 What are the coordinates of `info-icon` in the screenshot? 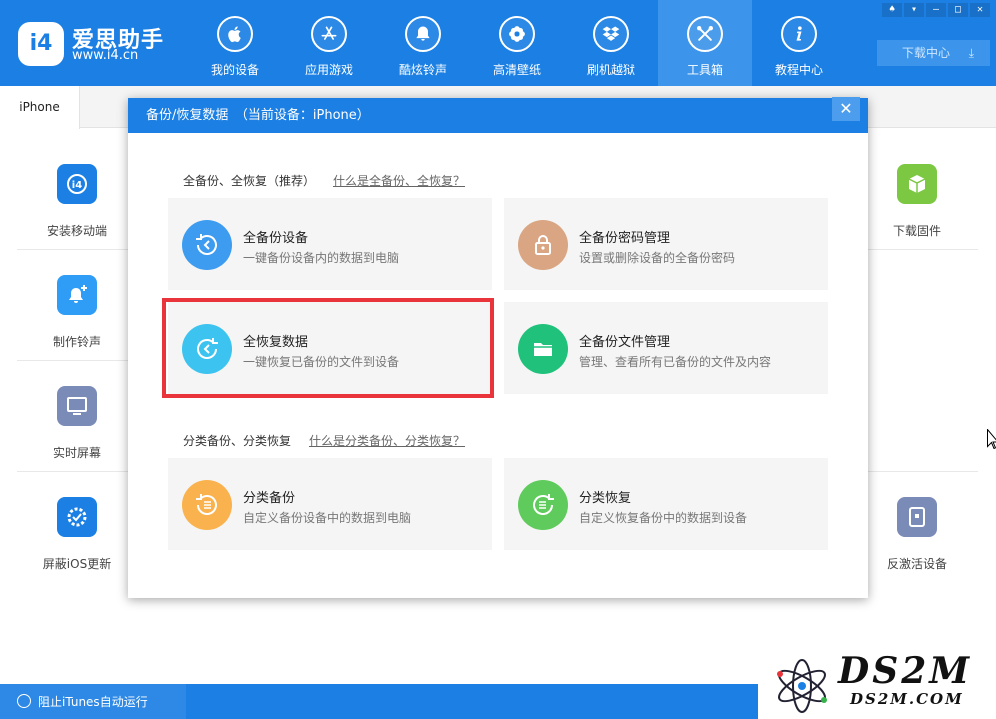 It's located at (799, 34).